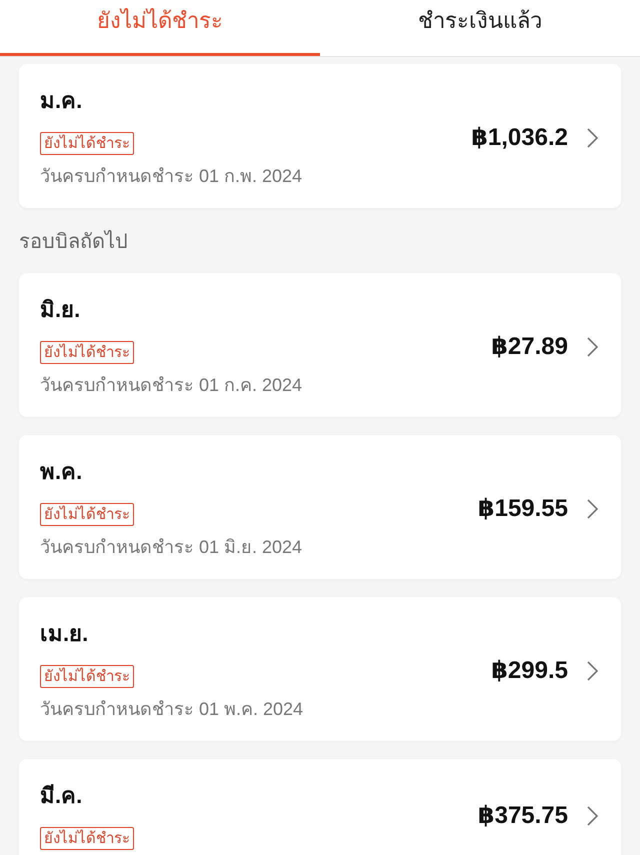 Image resolution: width=640 pixels, height=855 pixels. What do you see at coordinates (61, 796) in the screenshot?
I see `month-title: มี.ค.` at bounding box center [61, 796].